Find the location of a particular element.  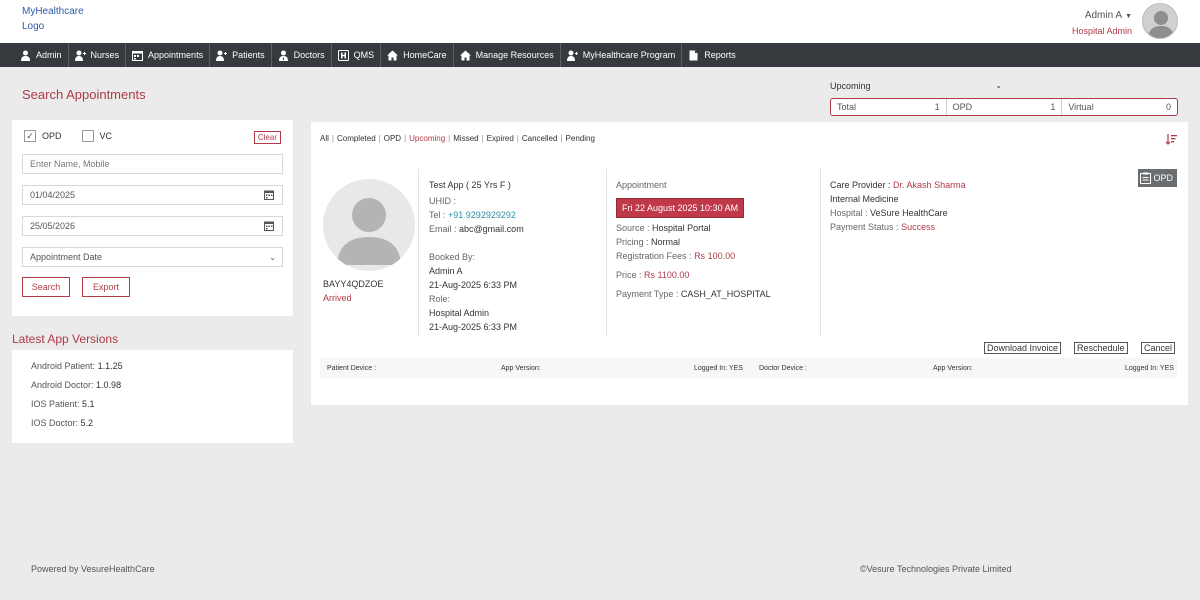

search-title: Search Appointments is located at coordinates (84, 94).